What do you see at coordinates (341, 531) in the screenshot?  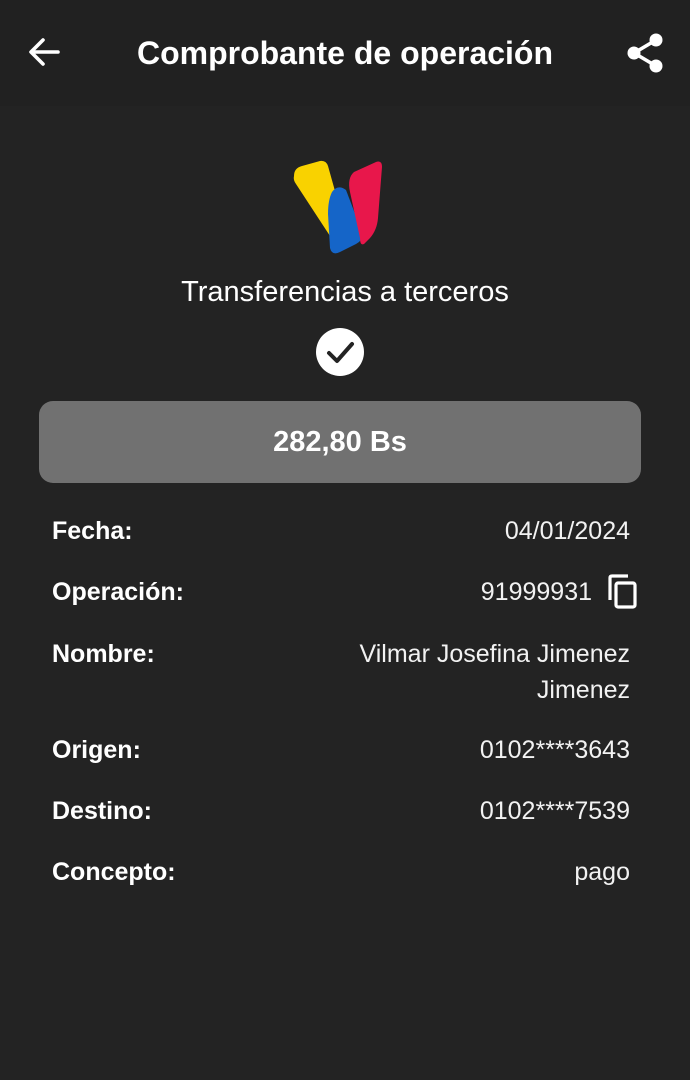 I see `detail-row-fecha: Fecha: 04/01/2024` at bounding box center [341, 531].